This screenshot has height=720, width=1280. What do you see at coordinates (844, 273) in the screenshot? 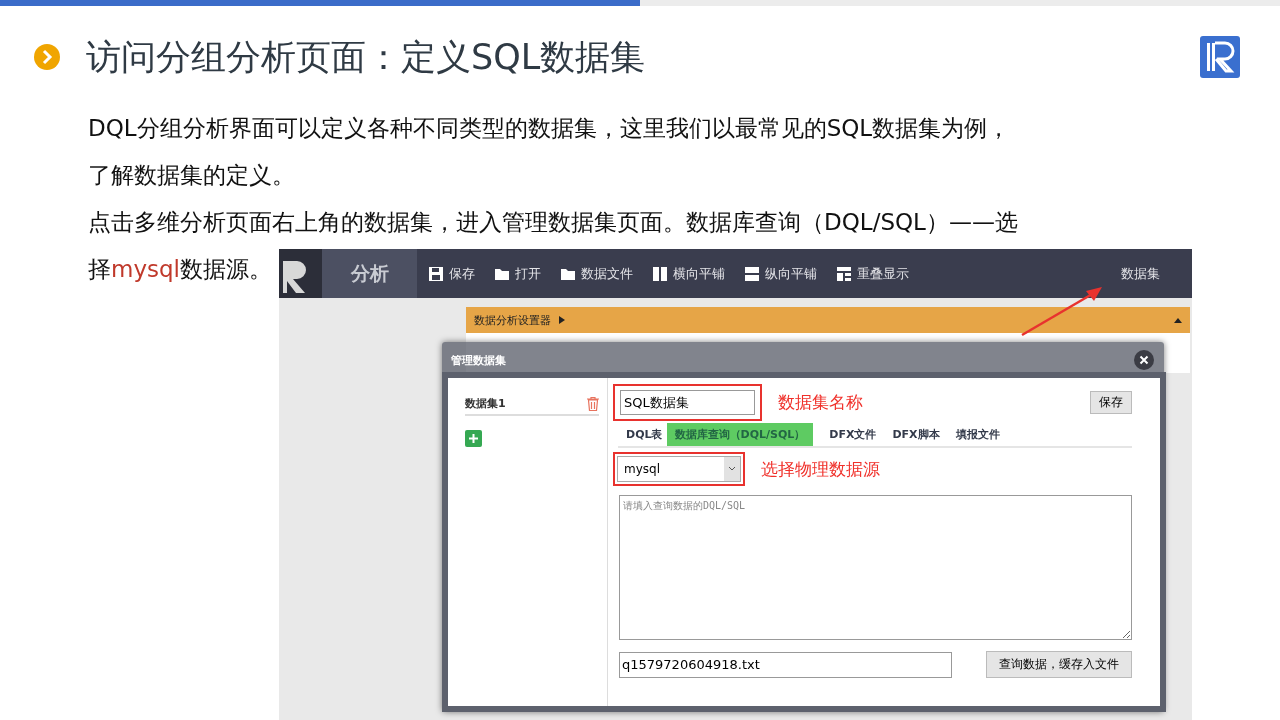
I see `layout-icon` at bounding box center [844, 273].